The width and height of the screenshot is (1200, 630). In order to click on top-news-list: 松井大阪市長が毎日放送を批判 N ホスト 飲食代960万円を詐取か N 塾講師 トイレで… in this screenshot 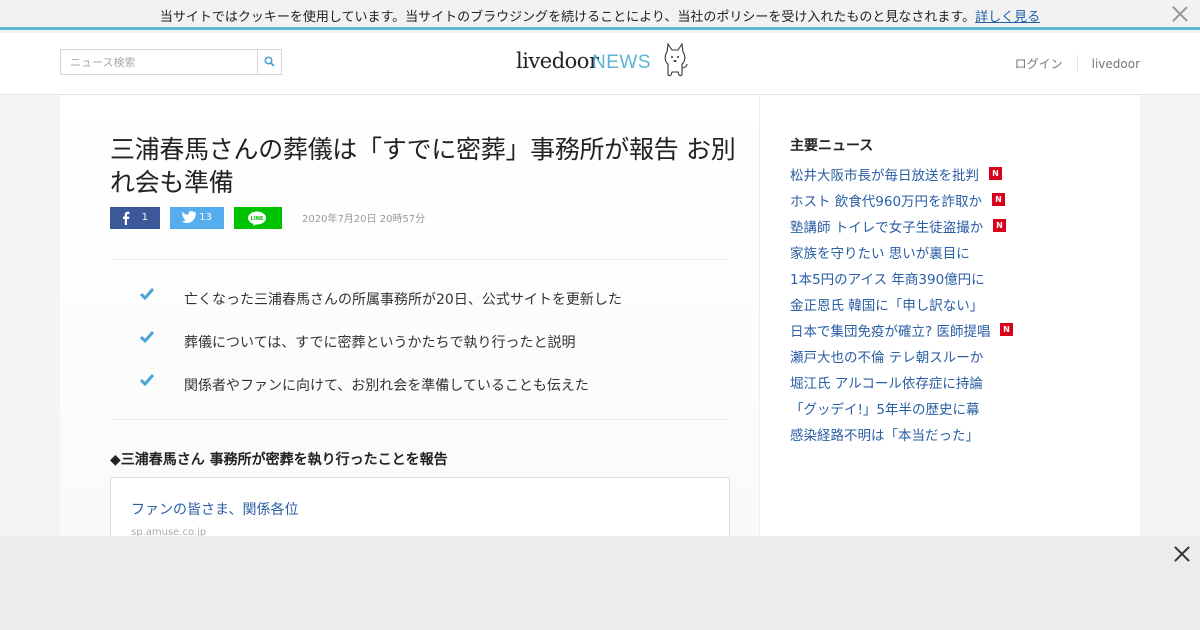, I will do `click(950, 310)`.